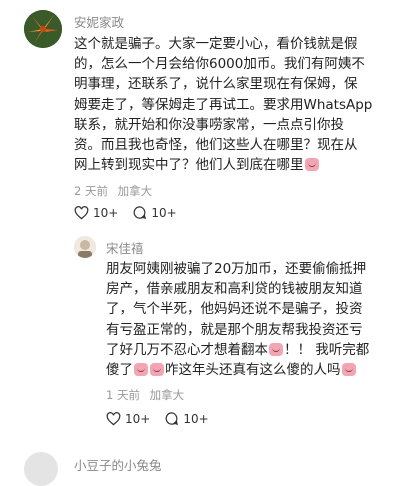 This screenshot has width=408, height=486. I want to click on comment-line-text: 了好几万不忍心才想着翻本, so click(187, 349).